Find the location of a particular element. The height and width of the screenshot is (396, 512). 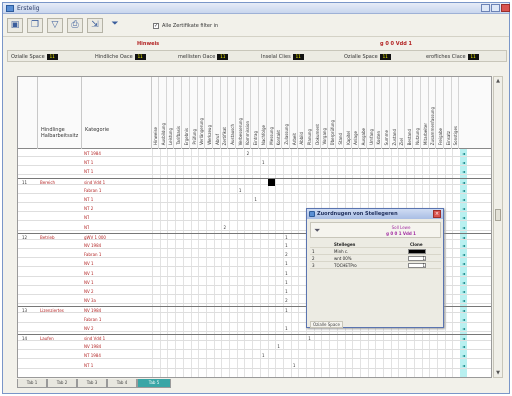

sheet-tab: Tab 1 is located at coordinates (32, 383).